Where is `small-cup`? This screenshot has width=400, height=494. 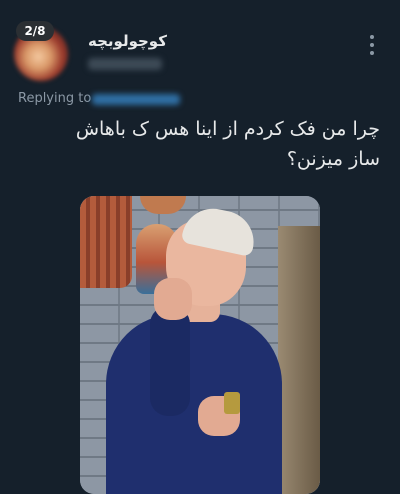 small-cup is located at coordinates (232, 403).